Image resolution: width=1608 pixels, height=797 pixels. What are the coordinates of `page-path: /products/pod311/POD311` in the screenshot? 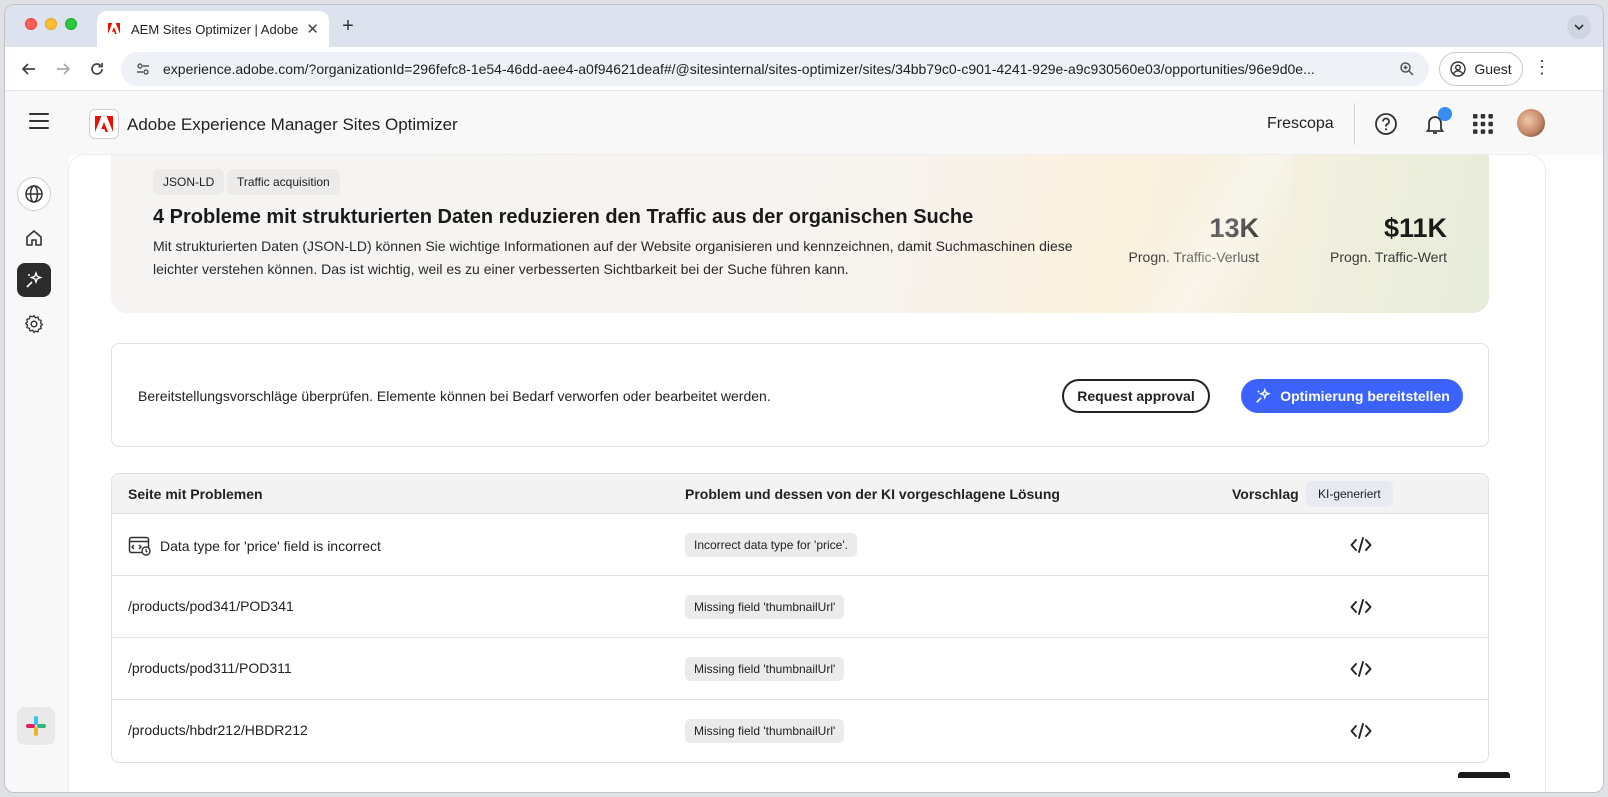 It's located at (210, 668).